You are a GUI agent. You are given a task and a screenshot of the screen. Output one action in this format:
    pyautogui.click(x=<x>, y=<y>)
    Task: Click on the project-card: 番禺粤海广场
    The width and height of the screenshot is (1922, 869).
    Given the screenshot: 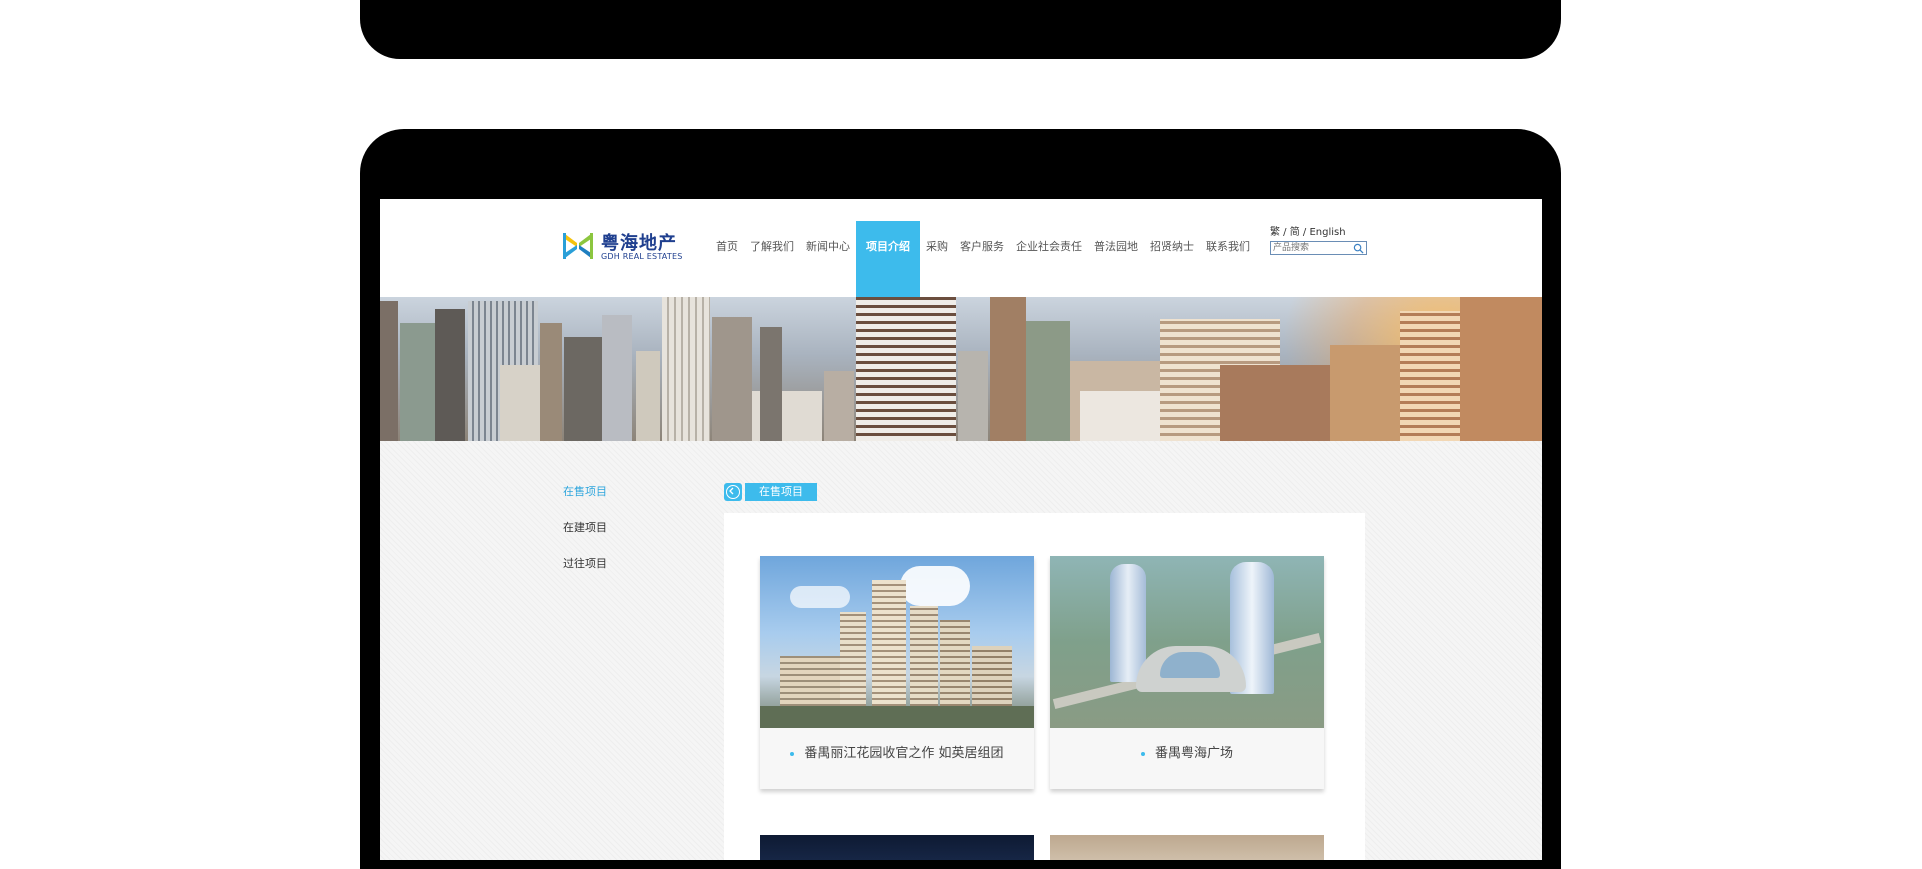 What is the action you would take?
    pyautogui.click(x=1187, y=672)
    